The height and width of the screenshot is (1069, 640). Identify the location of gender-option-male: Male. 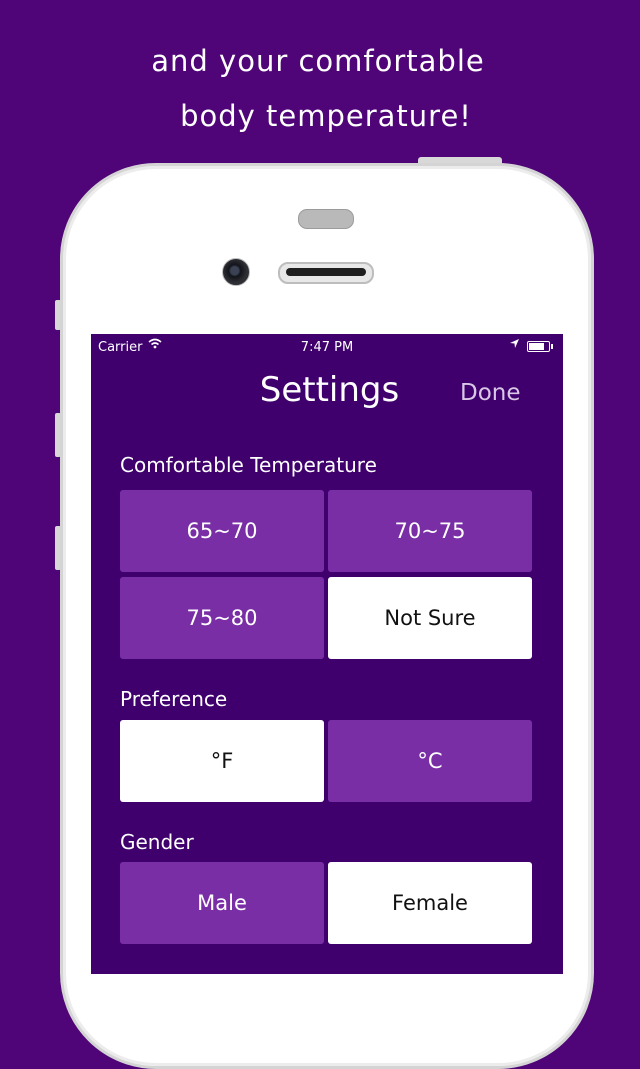
(222, 903).